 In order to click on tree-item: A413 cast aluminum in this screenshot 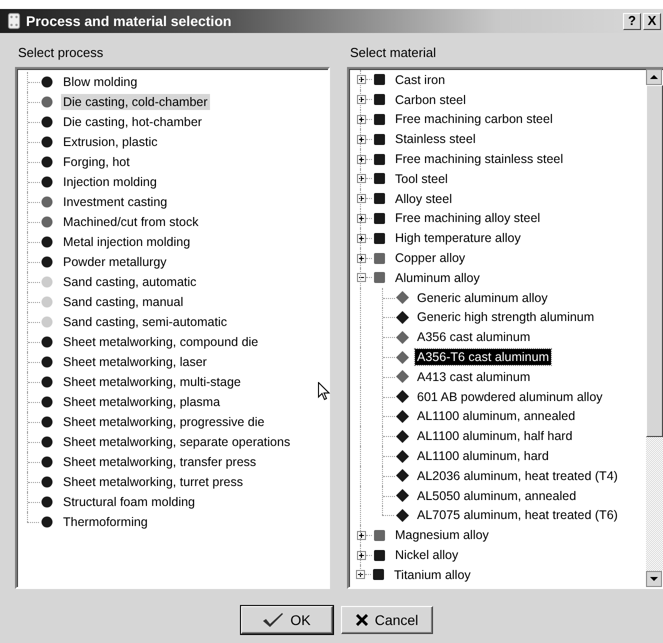, I will do `click(473, 376)`.